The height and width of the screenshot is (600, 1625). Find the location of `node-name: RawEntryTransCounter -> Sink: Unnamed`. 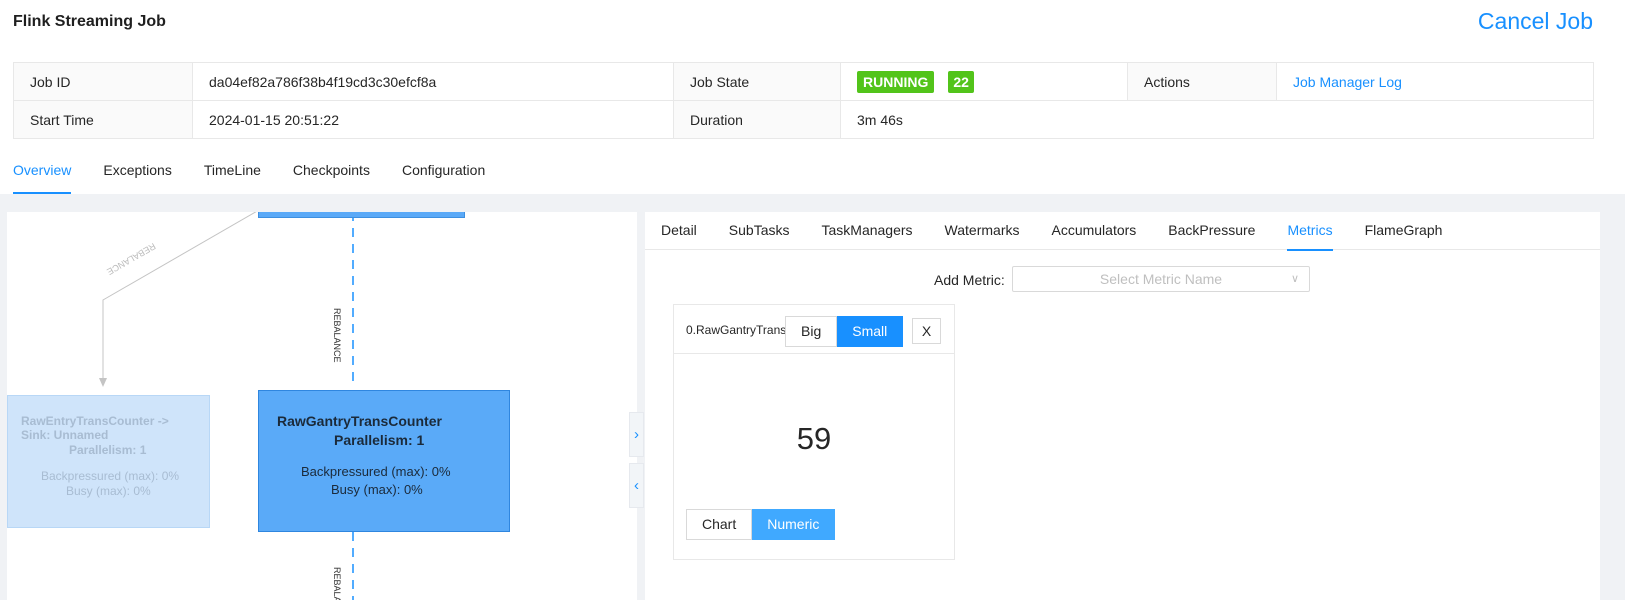

node-name: RawEntryTransCounter -> Sink: Unnamed is located at coordinates (95, 428).